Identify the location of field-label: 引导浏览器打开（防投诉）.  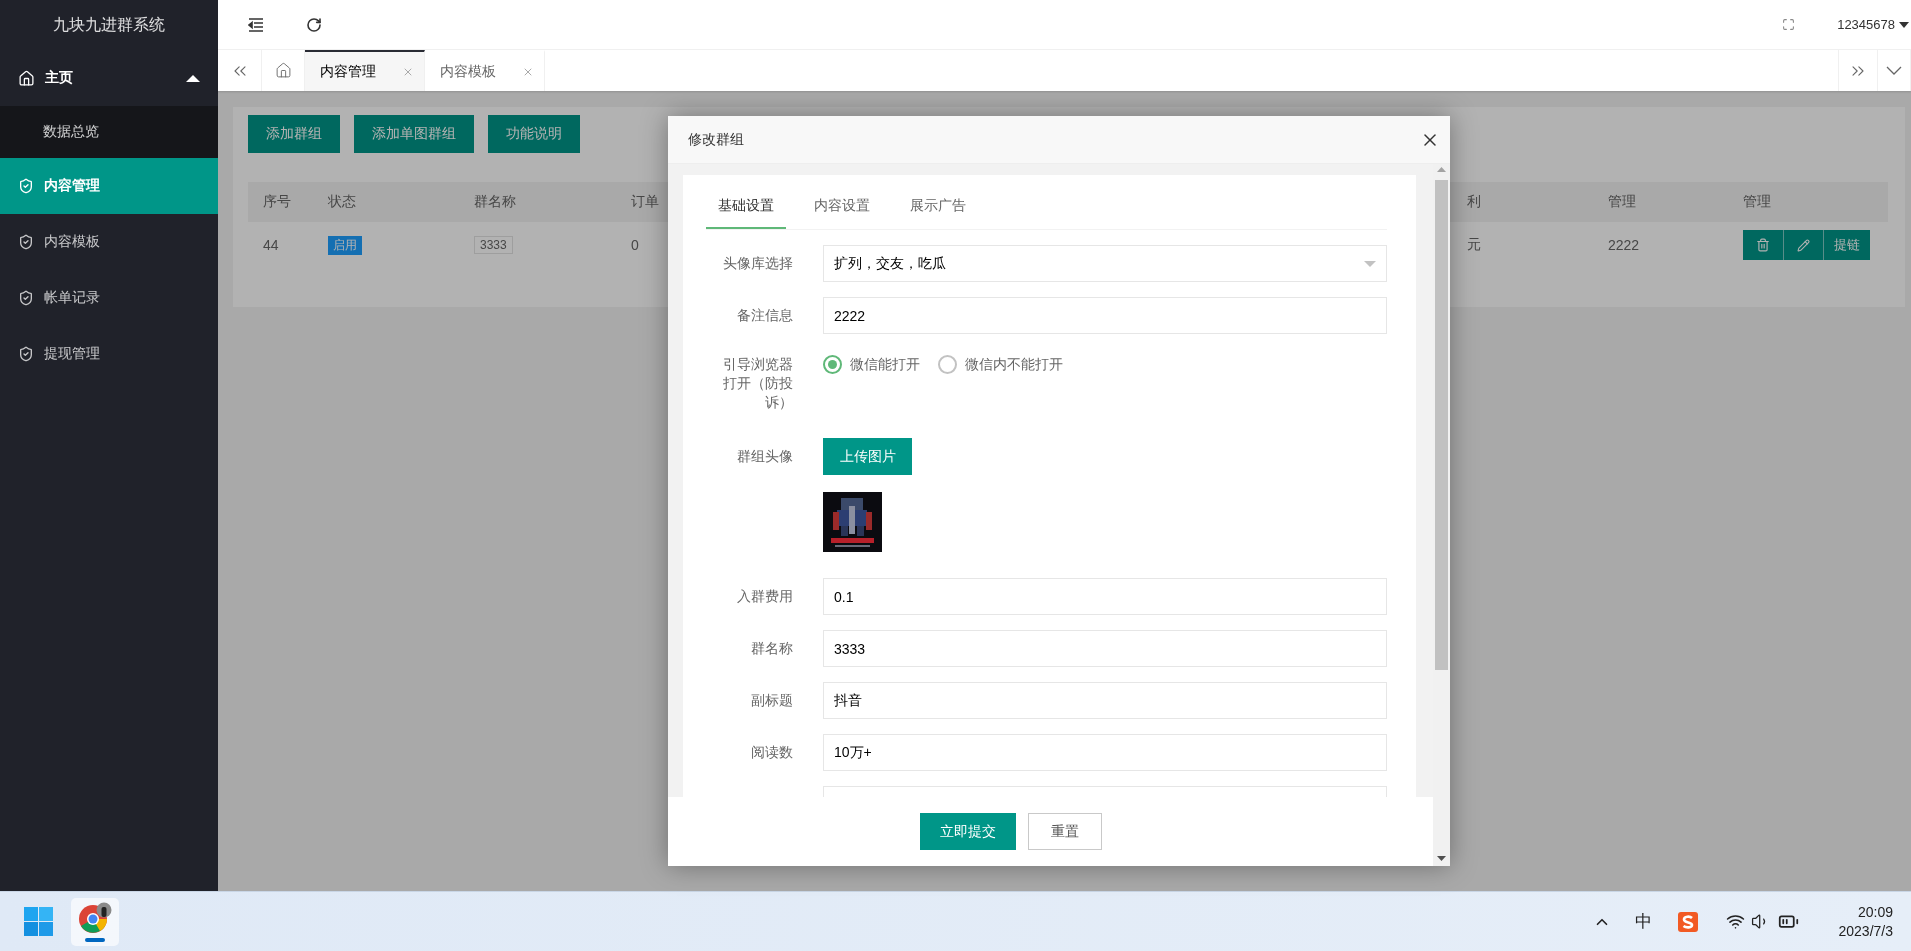
(757, 383).